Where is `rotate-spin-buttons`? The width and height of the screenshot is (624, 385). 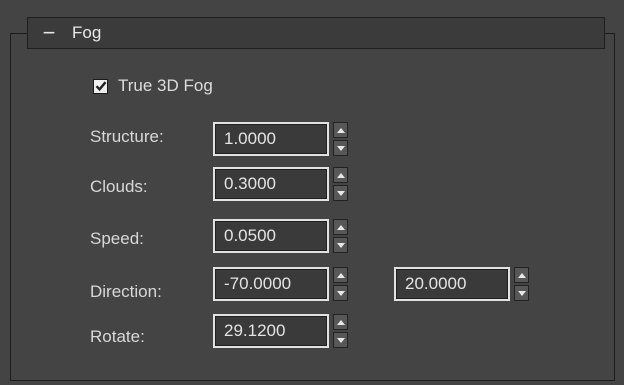 rotate-spin-buttons is located at coordinates (340, 331).